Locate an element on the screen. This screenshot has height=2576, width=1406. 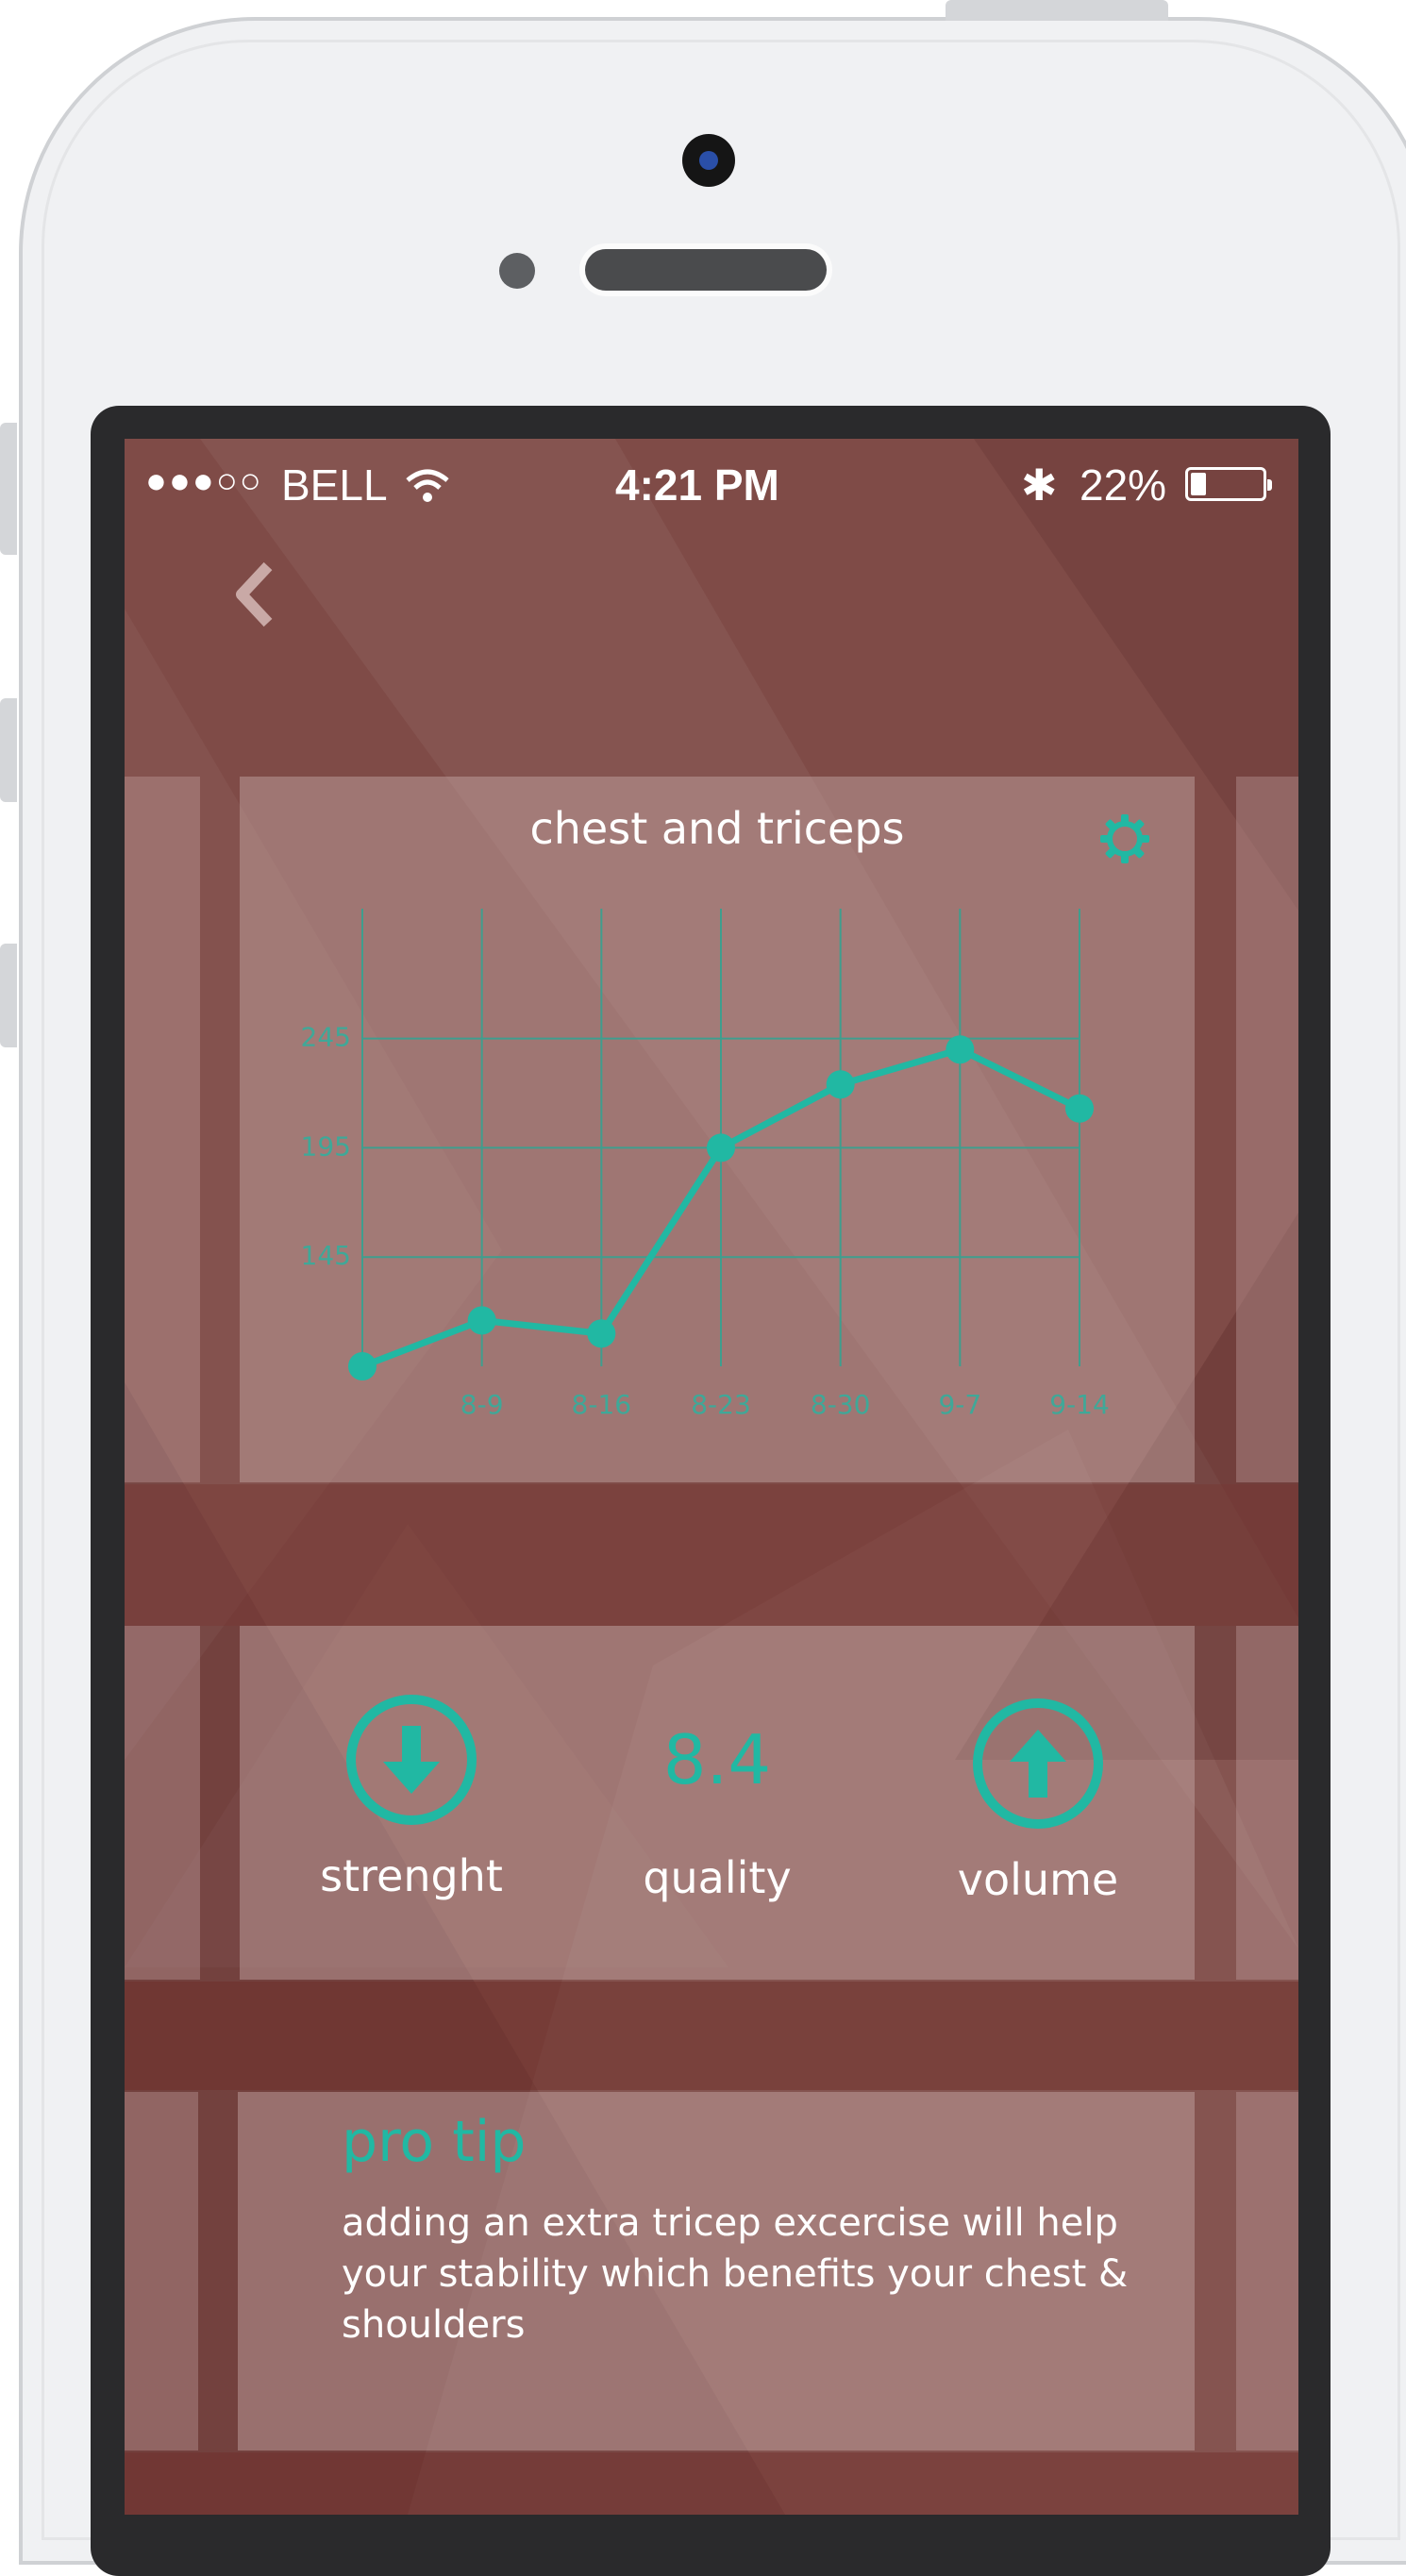
next-metrics-peek is located at coordinates (1267, 1803).